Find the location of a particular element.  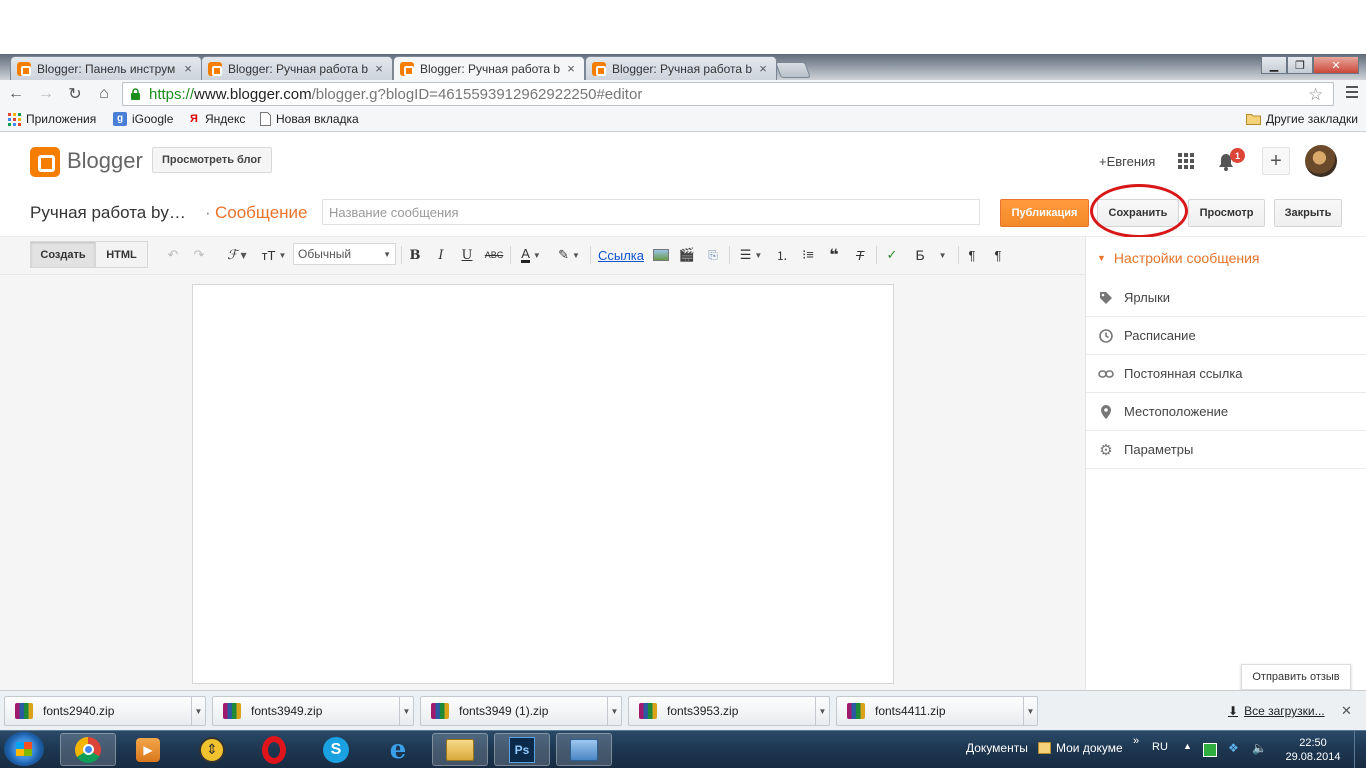

sidebar-item-options: ⚙ Параметры is located at coordinates (1226, 450).